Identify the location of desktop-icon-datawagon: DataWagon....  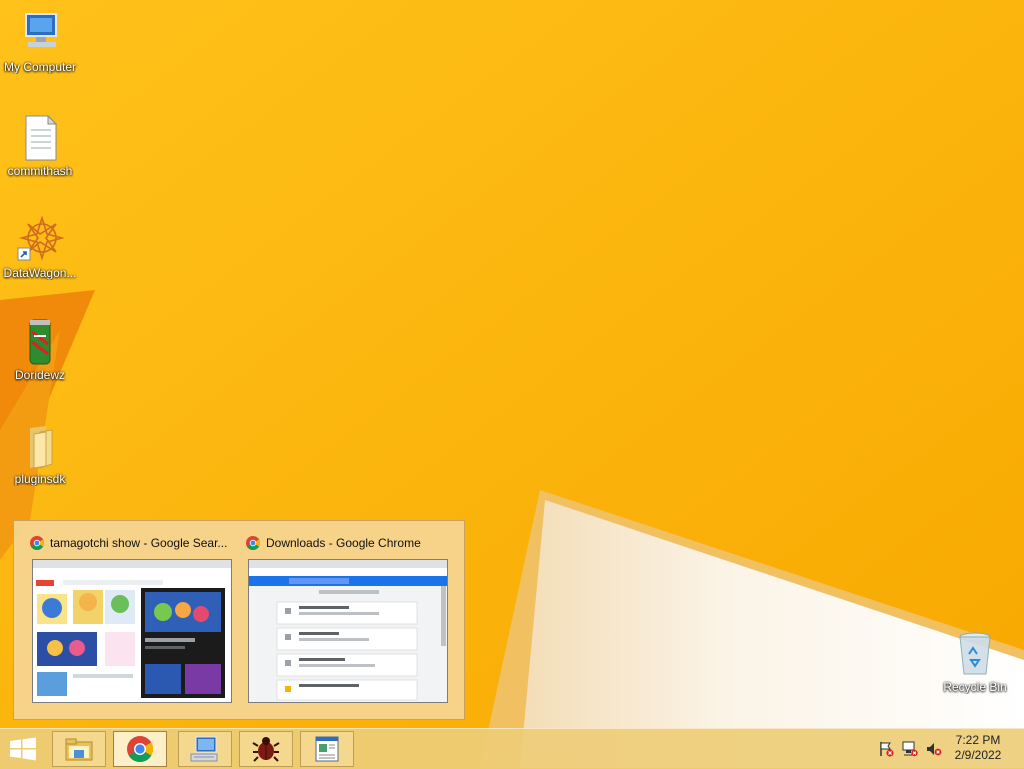
(40, 247).